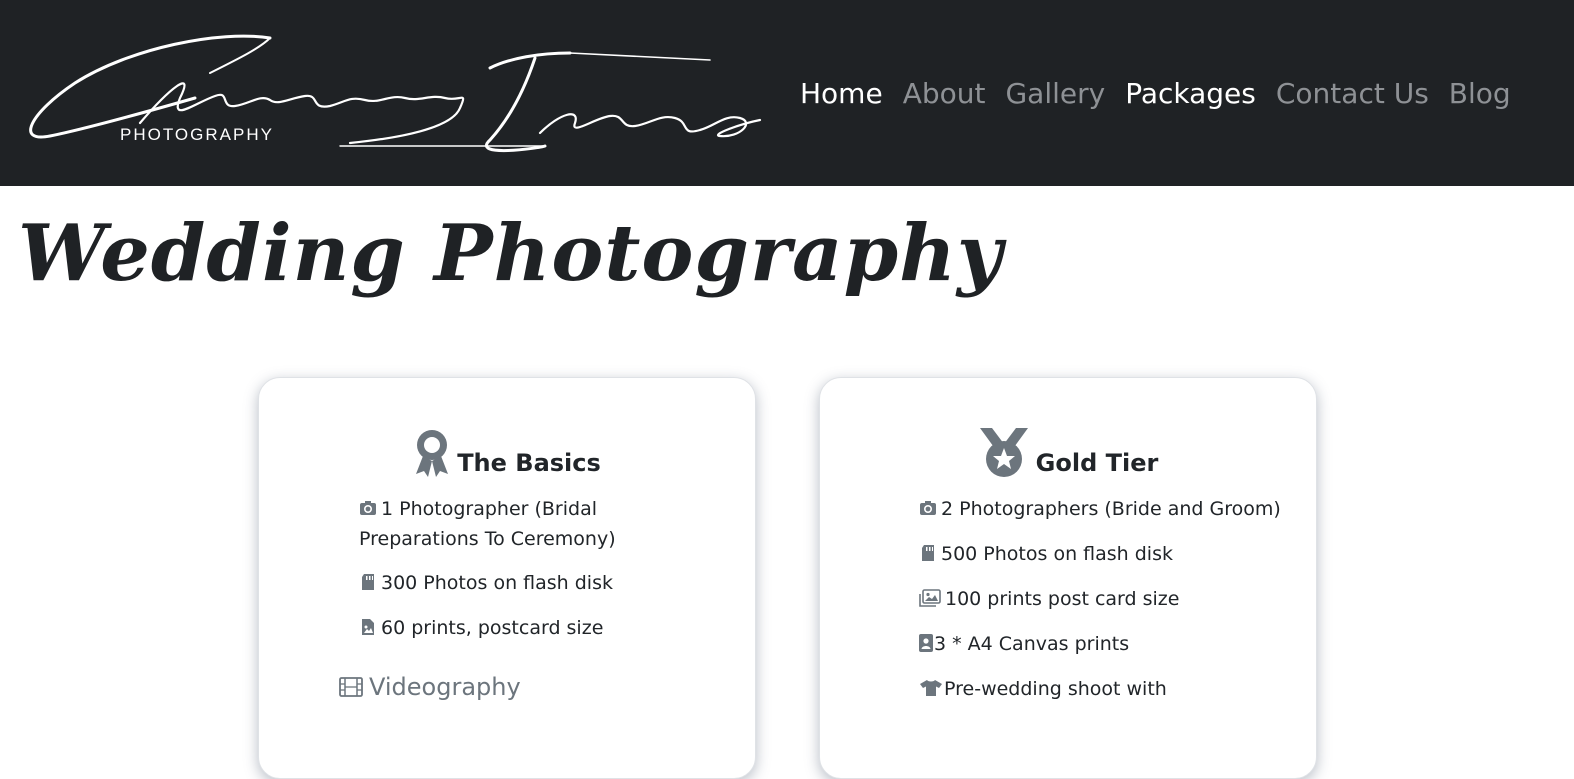 Image resolution: width=1574 pixels, height=779 pixels. Describe the element at coordinates (1055, 94) in the screenshot. I see `nav-link-gallery: Gallery` at that location.